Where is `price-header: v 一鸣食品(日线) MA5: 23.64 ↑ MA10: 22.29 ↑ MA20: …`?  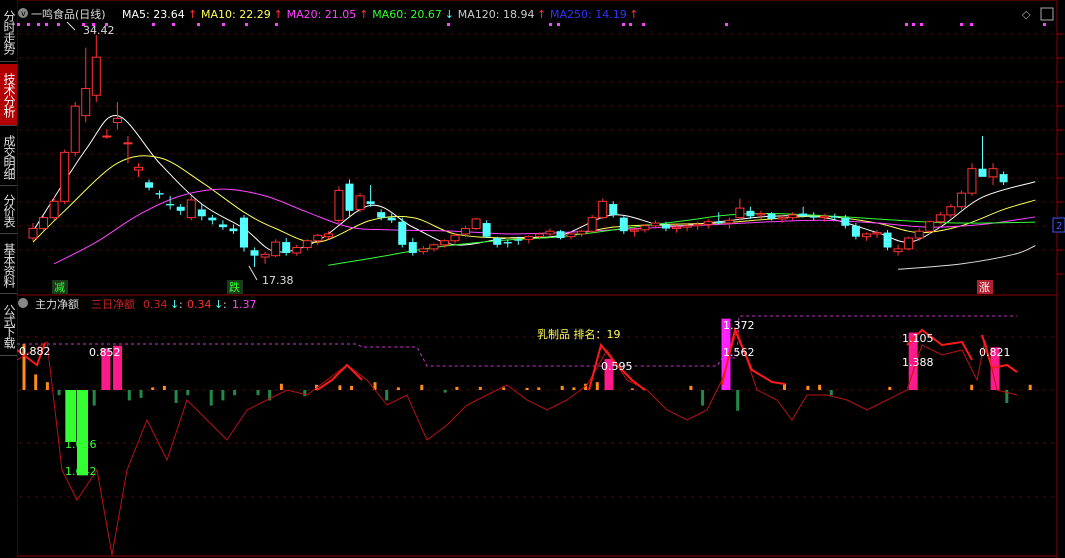
price-header: v 一鸣食品(日线) MA5: 23.64 ↑ MA10: 22.29 ↑ MA20: … is located at coordinates (536, 14).